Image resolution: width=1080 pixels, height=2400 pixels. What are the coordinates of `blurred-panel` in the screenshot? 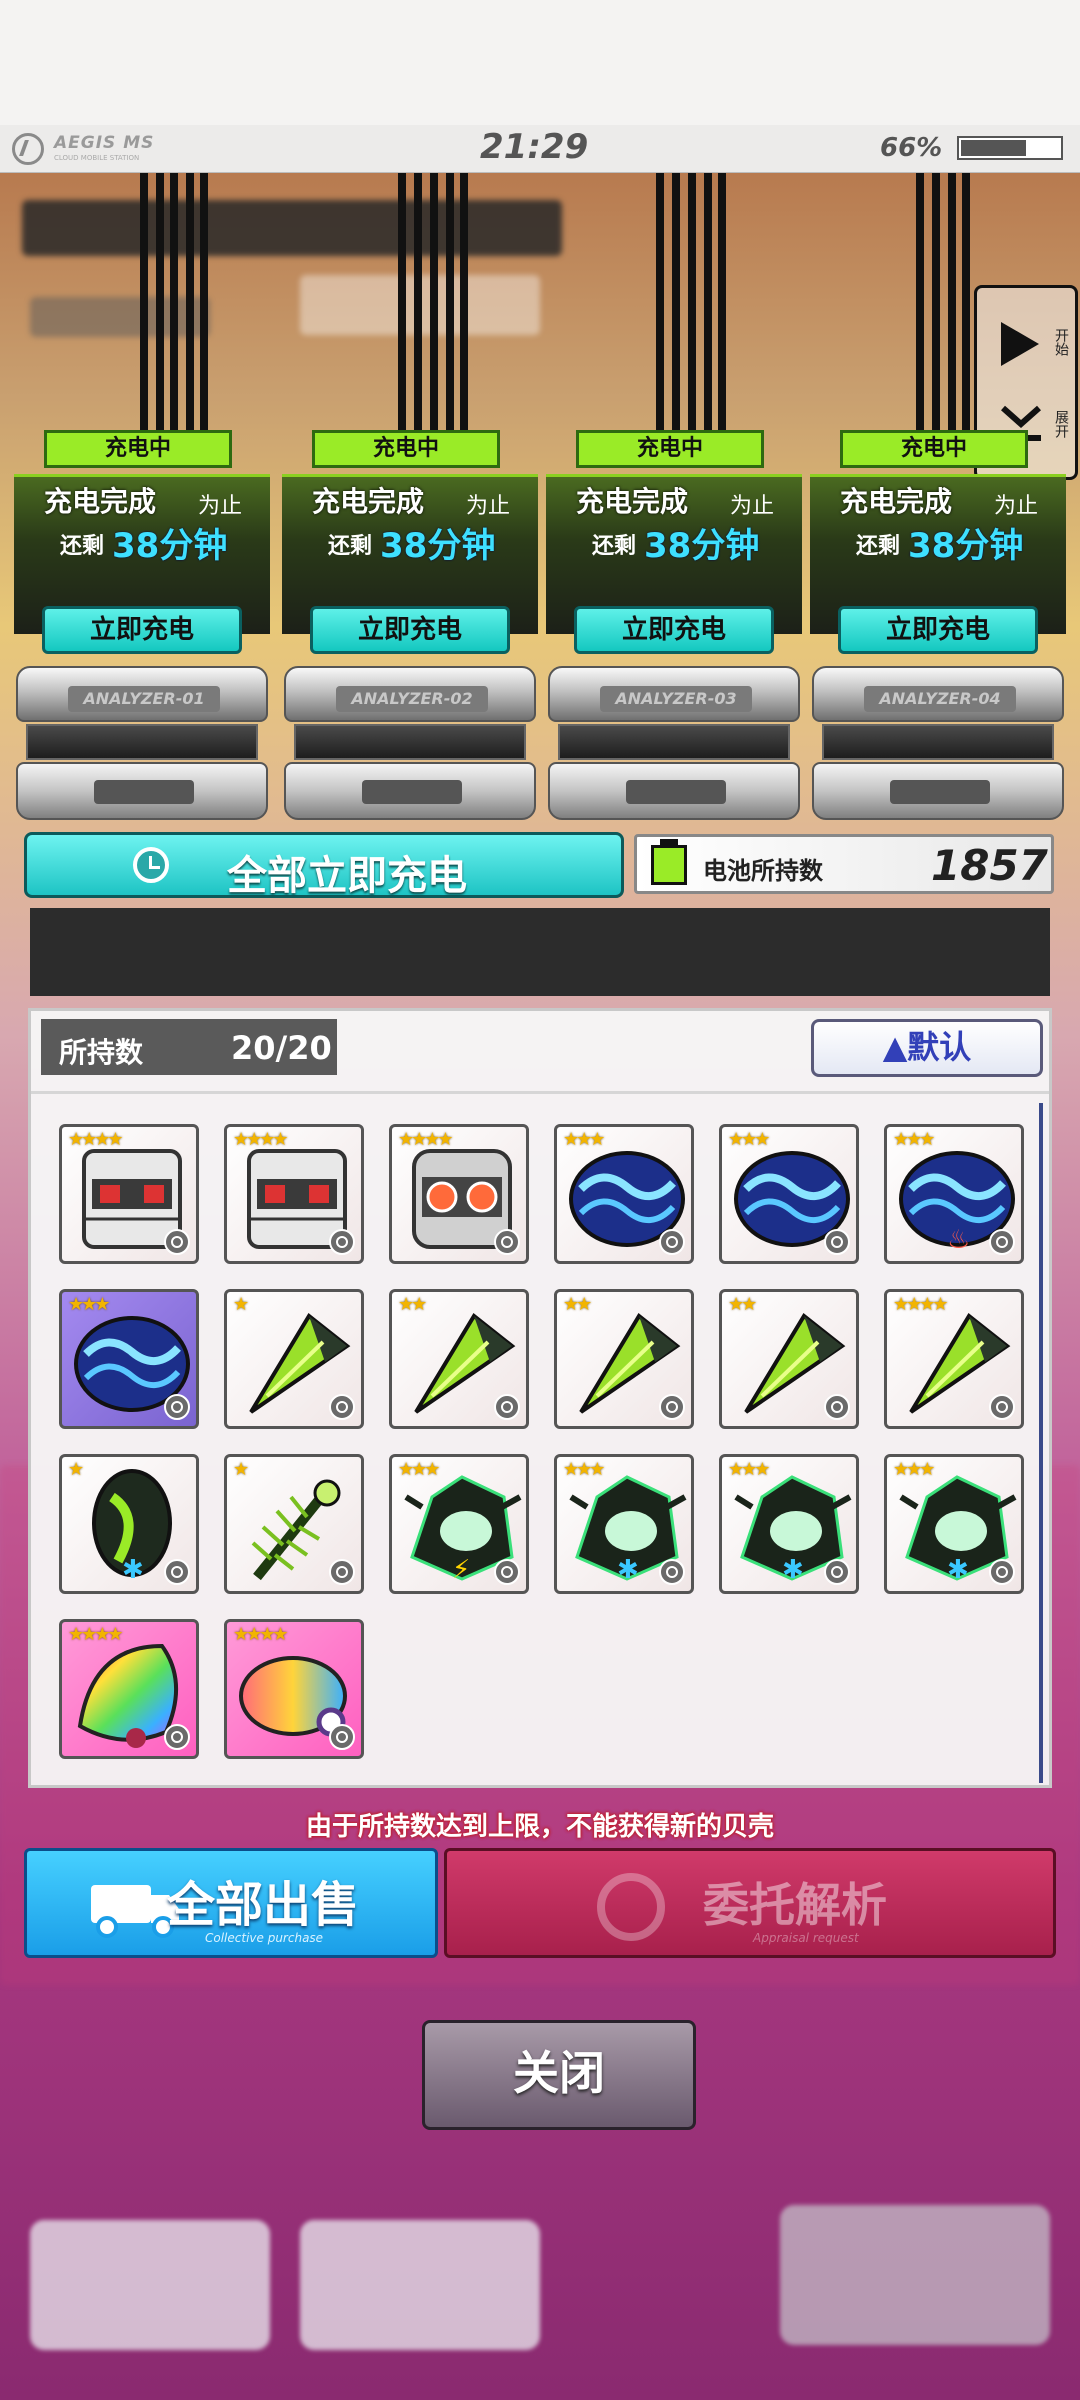 It's located at (292, 228).